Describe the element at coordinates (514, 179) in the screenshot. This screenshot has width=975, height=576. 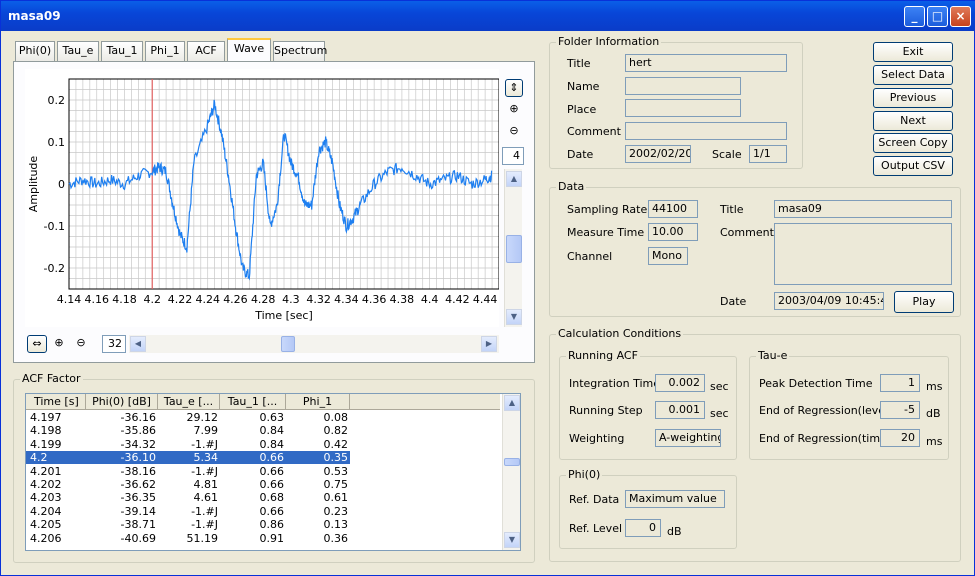
I see `scroll-up-icon: ▲` at that location.